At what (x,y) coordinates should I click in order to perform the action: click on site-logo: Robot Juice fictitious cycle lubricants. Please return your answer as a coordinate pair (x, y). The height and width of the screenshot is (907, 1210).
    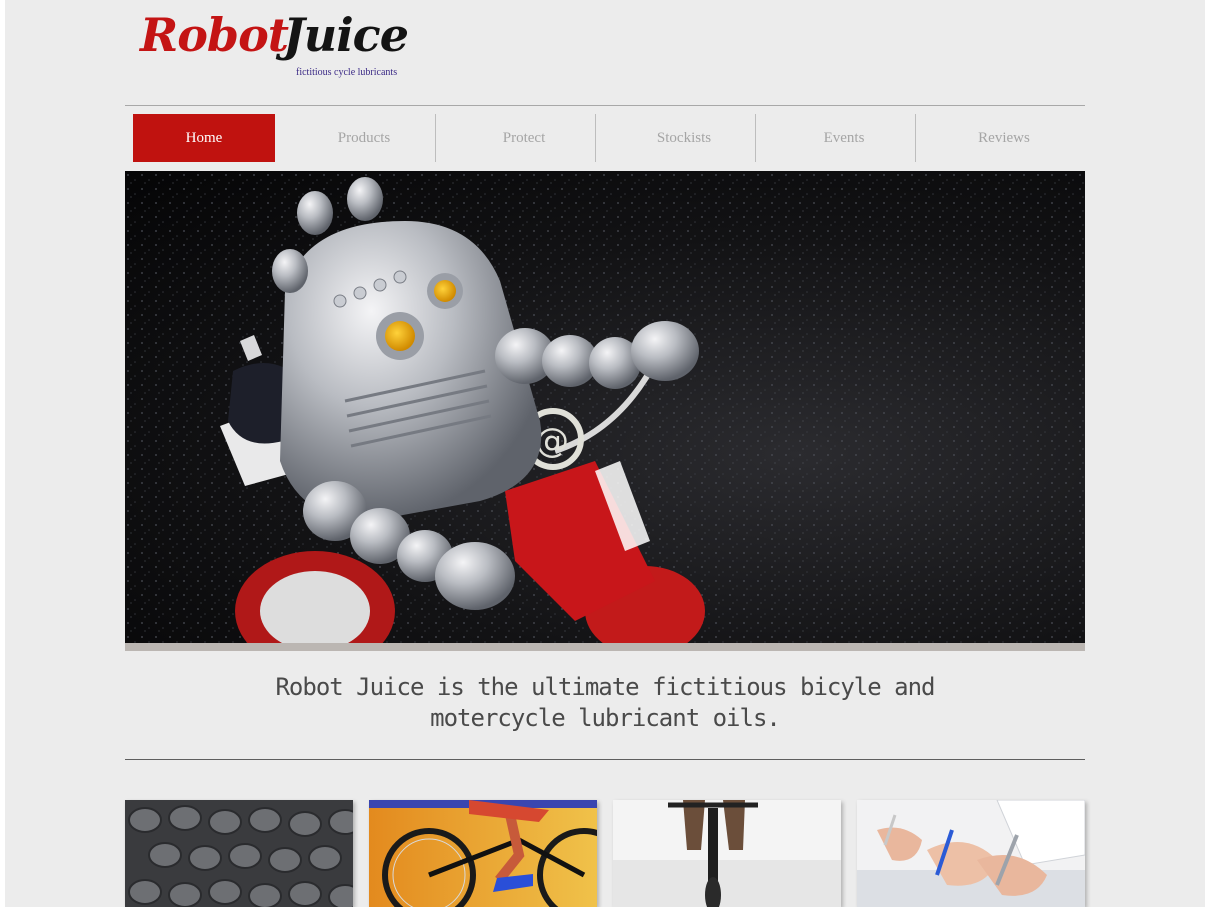
    Looking at the image, I should click on (282, 46).